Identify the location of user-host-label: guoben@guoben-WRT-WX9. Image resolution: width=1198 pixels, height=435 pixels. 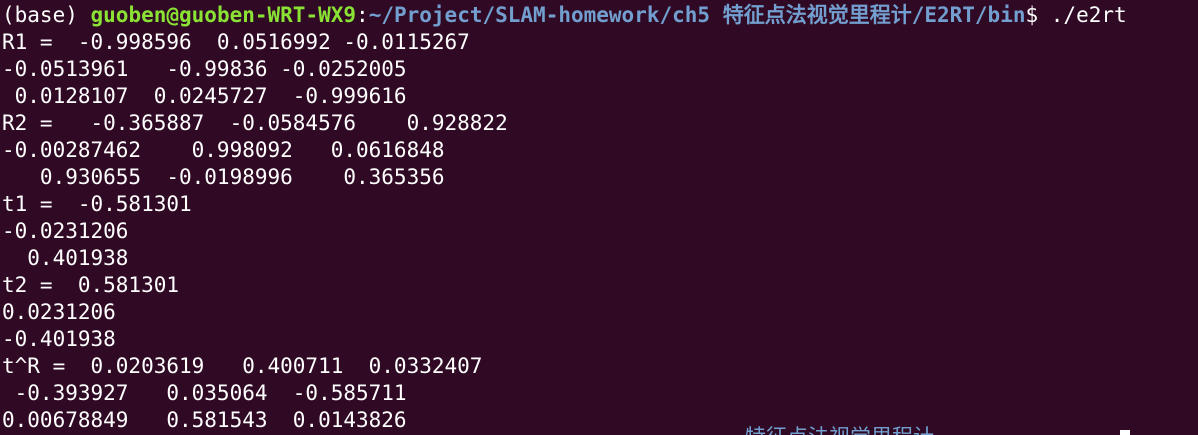
(223, 15).